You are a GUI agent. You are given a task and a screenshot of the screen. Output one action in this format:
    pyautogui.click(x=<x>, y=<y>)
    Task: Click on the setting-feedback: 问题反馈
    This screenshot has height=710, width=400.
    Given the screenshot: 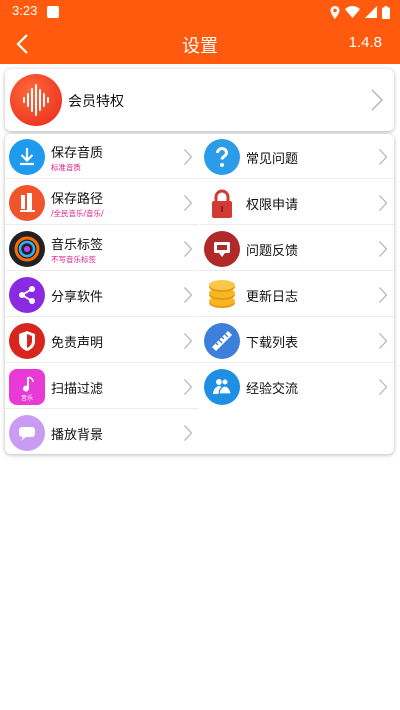 What is the action you would take?
    pyautogui.click(x=297, y=248)
    